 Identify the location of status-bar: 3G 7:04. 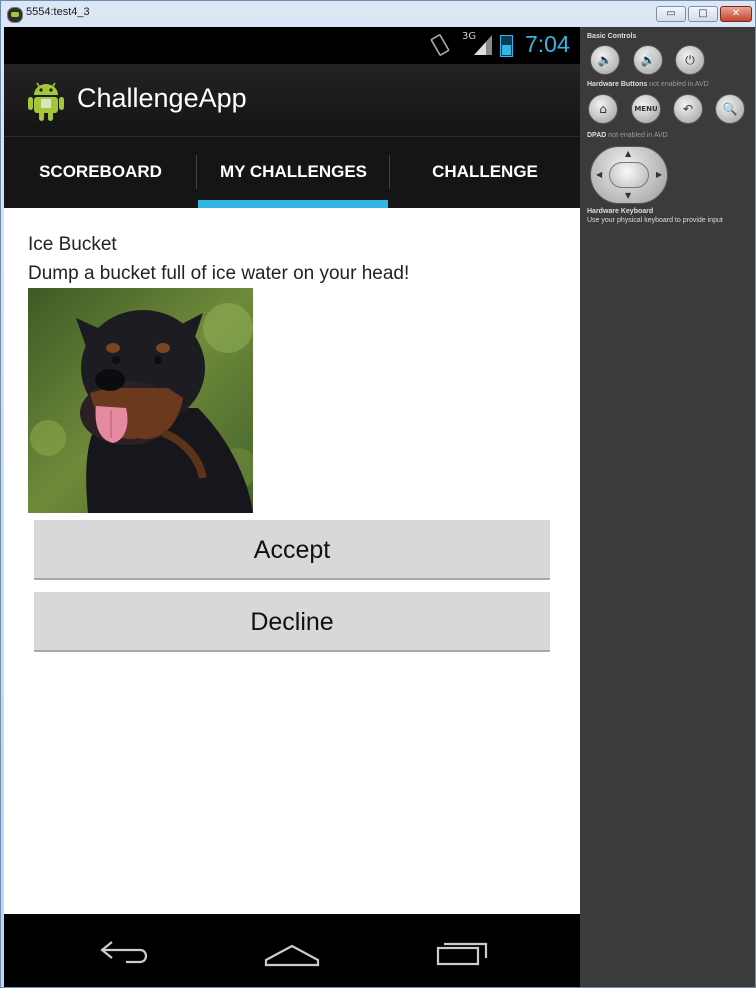
(292, 45).